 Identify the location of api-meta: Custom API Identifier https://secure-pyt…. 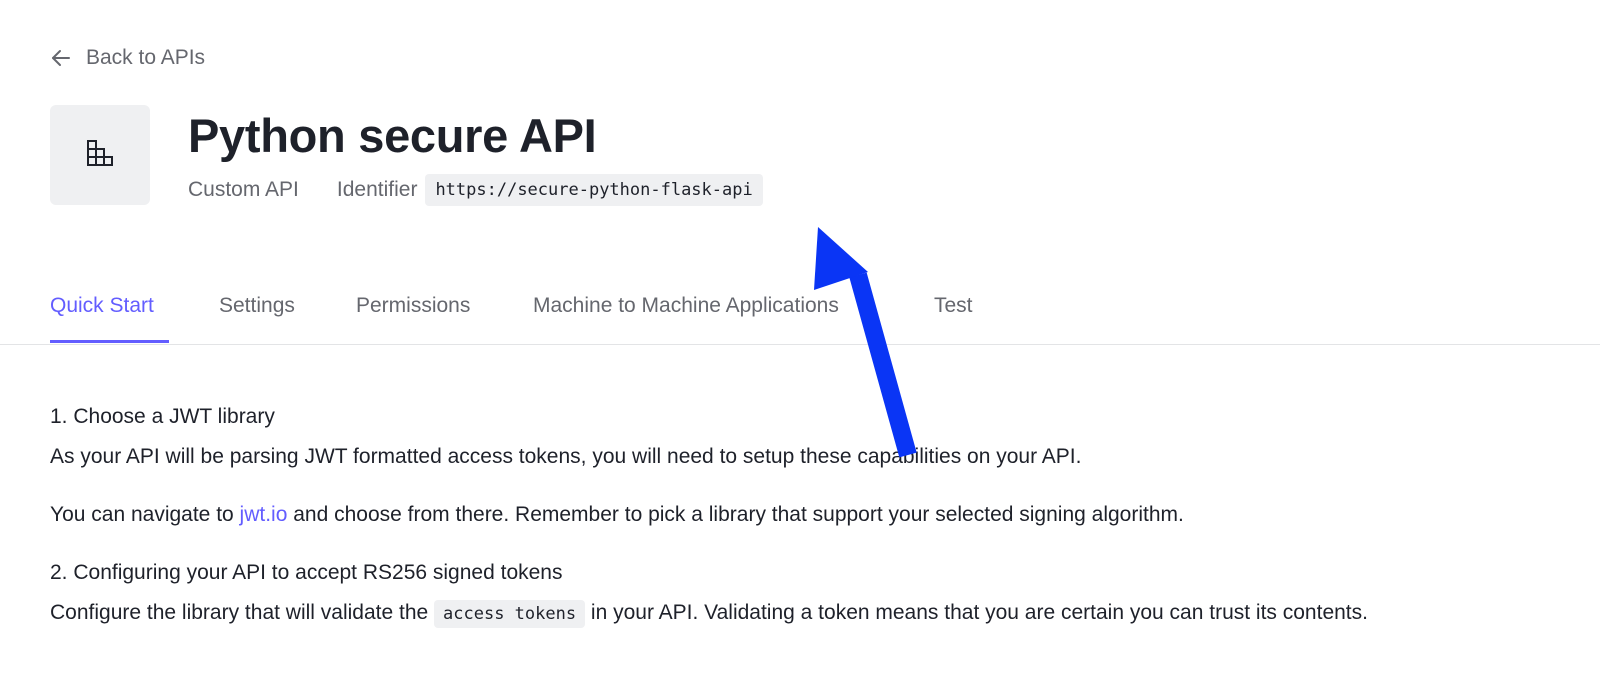
(475, 190).